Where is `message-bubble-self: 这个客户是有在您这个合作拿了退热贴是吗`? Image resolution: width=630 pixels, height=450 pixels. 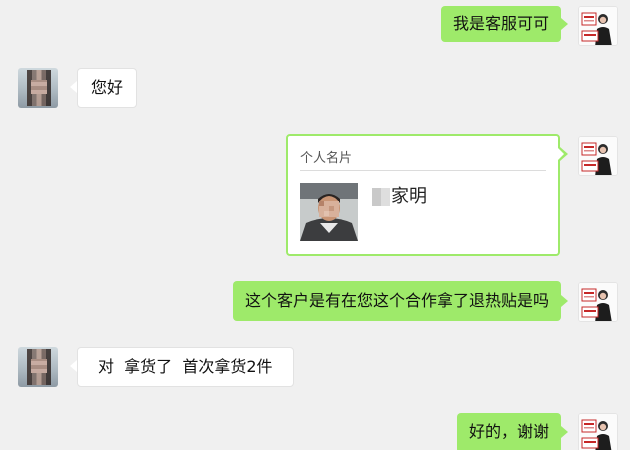
message-bubble-self: 这个客户是有在您这个合作拿了退热贴是吗 is located at coordinates (396, 301).